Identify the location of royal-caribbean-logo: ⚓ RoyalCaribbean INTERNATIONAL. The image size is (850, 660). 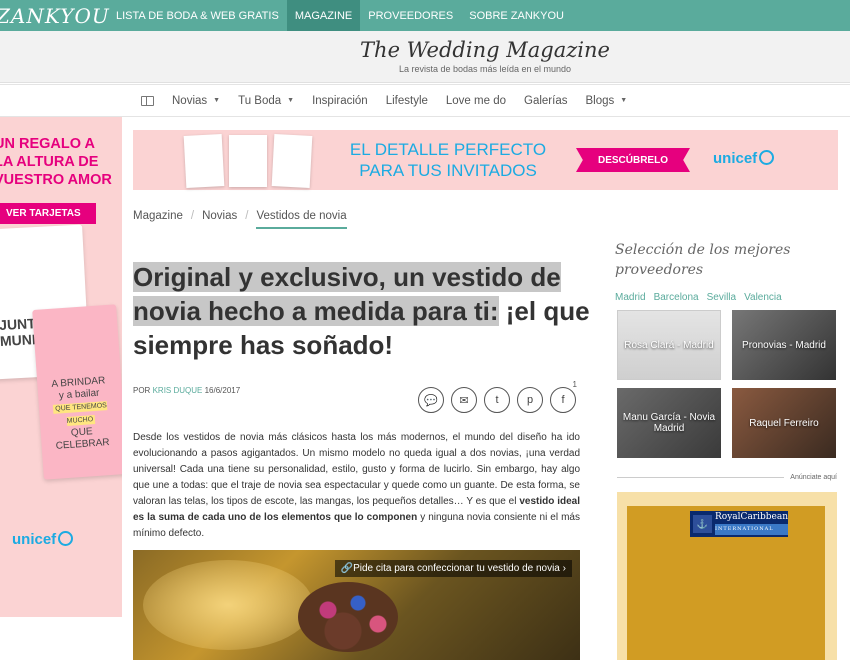
(739, 524).